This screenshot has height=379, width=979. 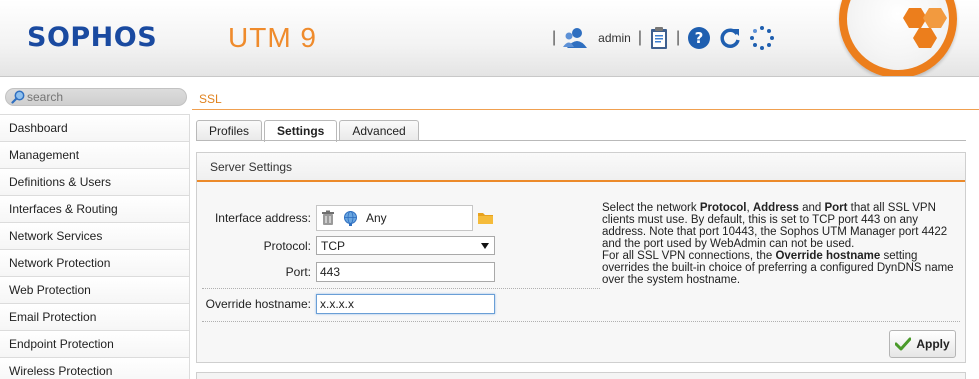 What do you see at coordinates (328, 218) in the screenshot?
I see `trash-icon` at bounding box center [328, 218].